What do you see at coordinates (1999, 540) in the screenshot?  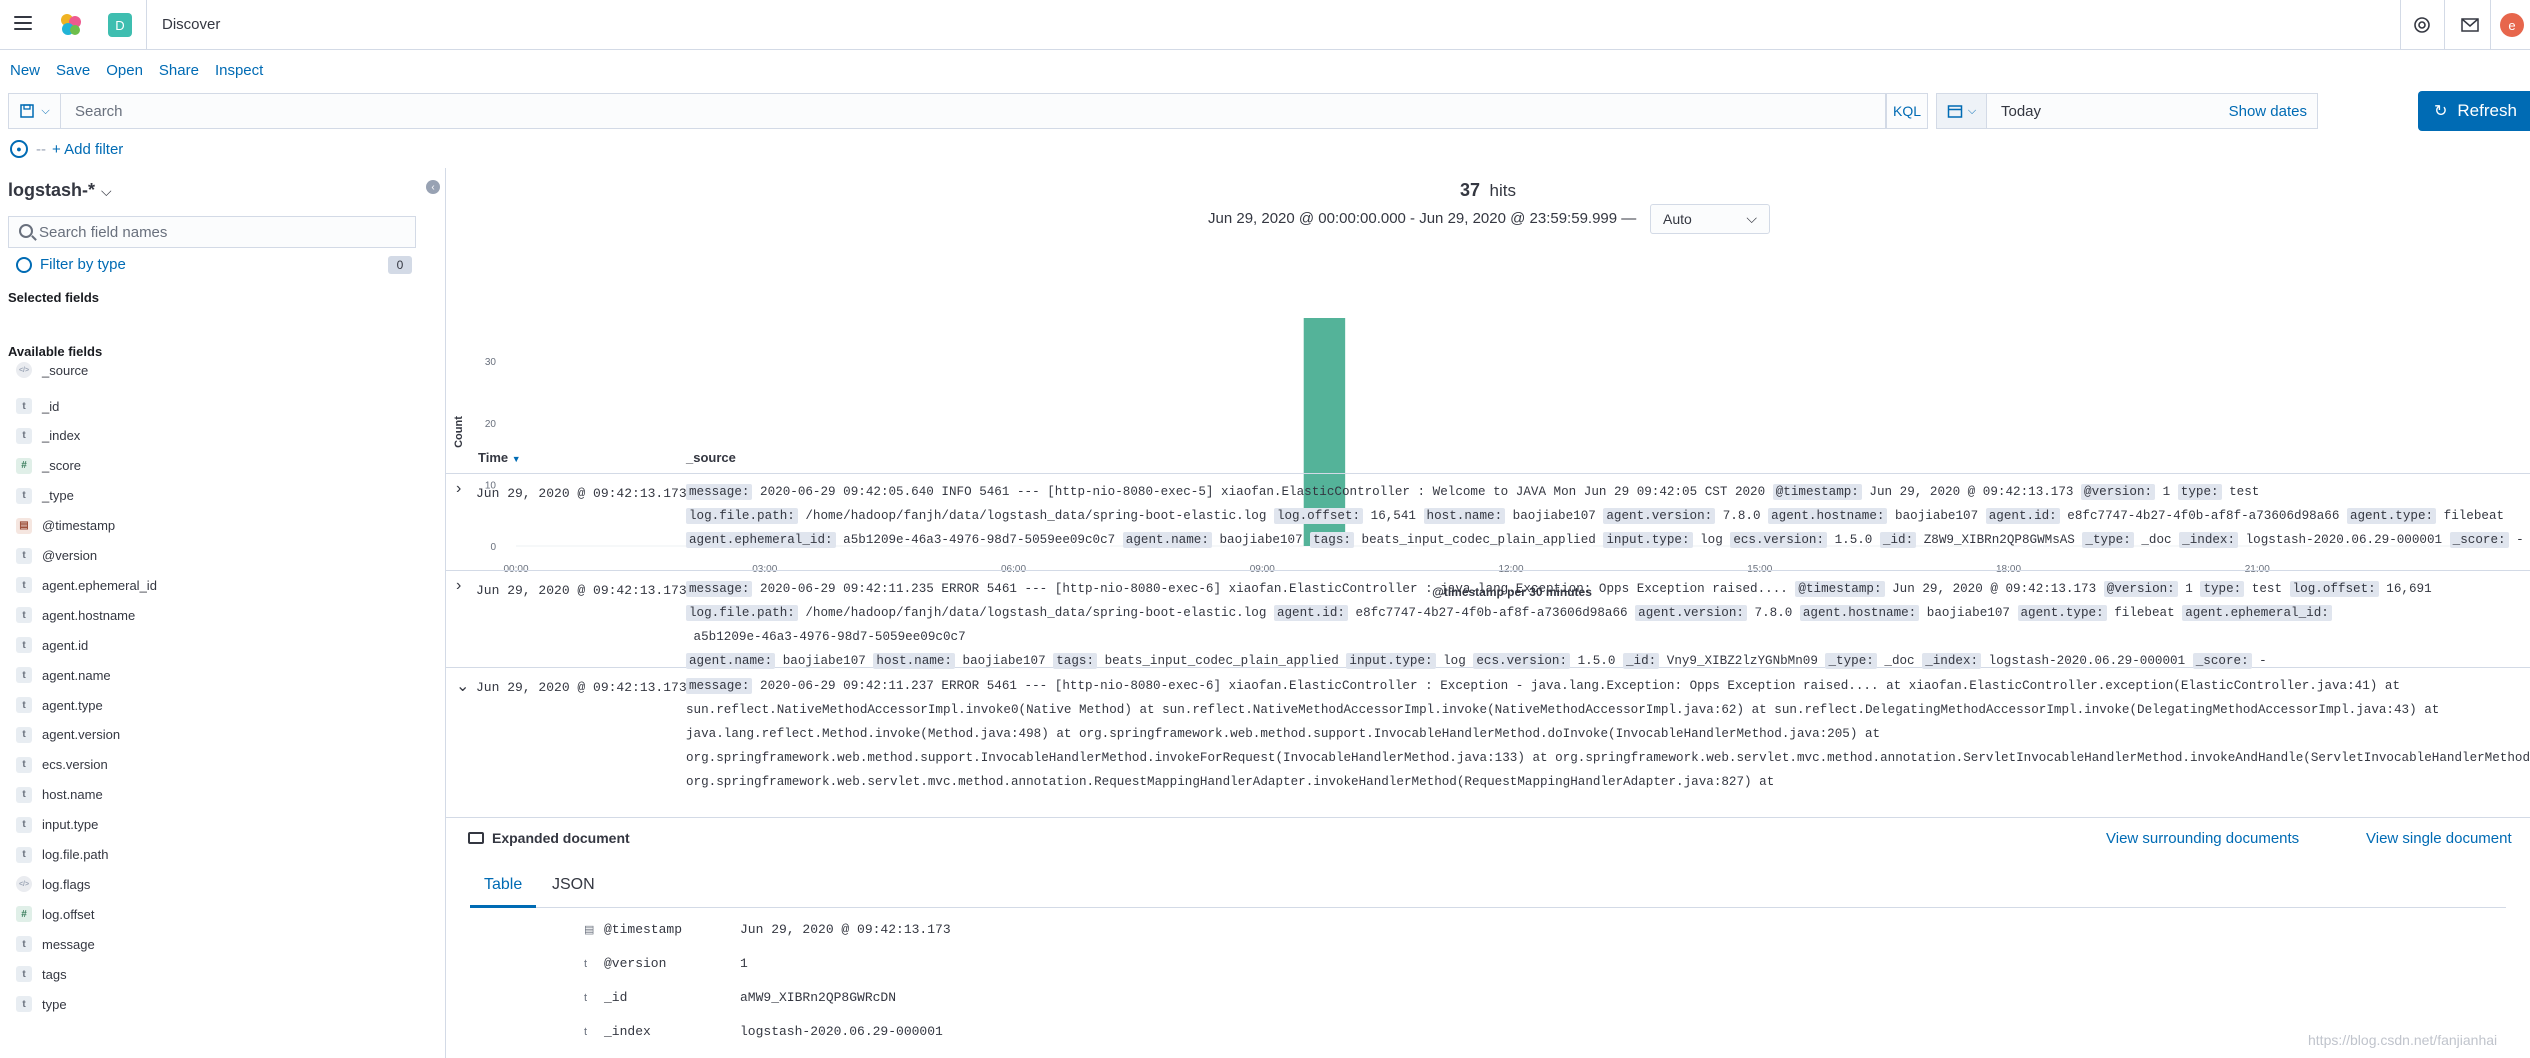 I see `source-value: Z8W9_XIBRn2QP8GWMsAS` at bounding box center [1999, 540].